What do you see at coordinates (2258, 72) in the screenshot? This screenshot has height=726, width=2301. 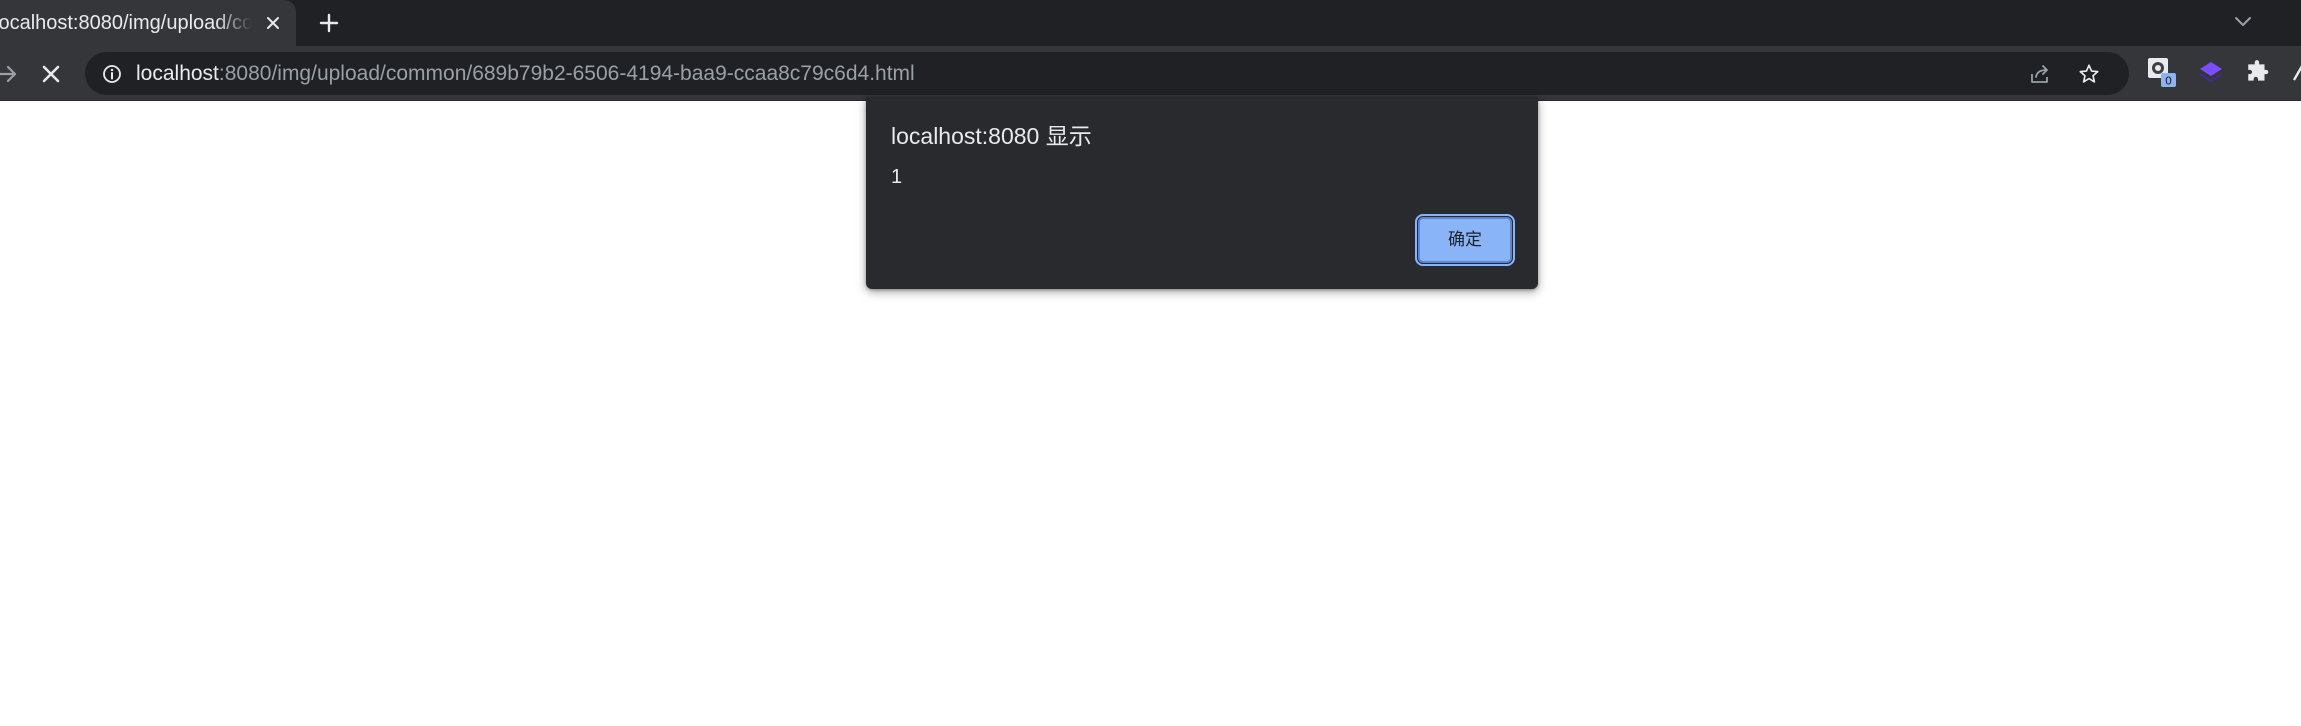 I see `extensions-puzzle-icon` at bounding box center [2258, 72].